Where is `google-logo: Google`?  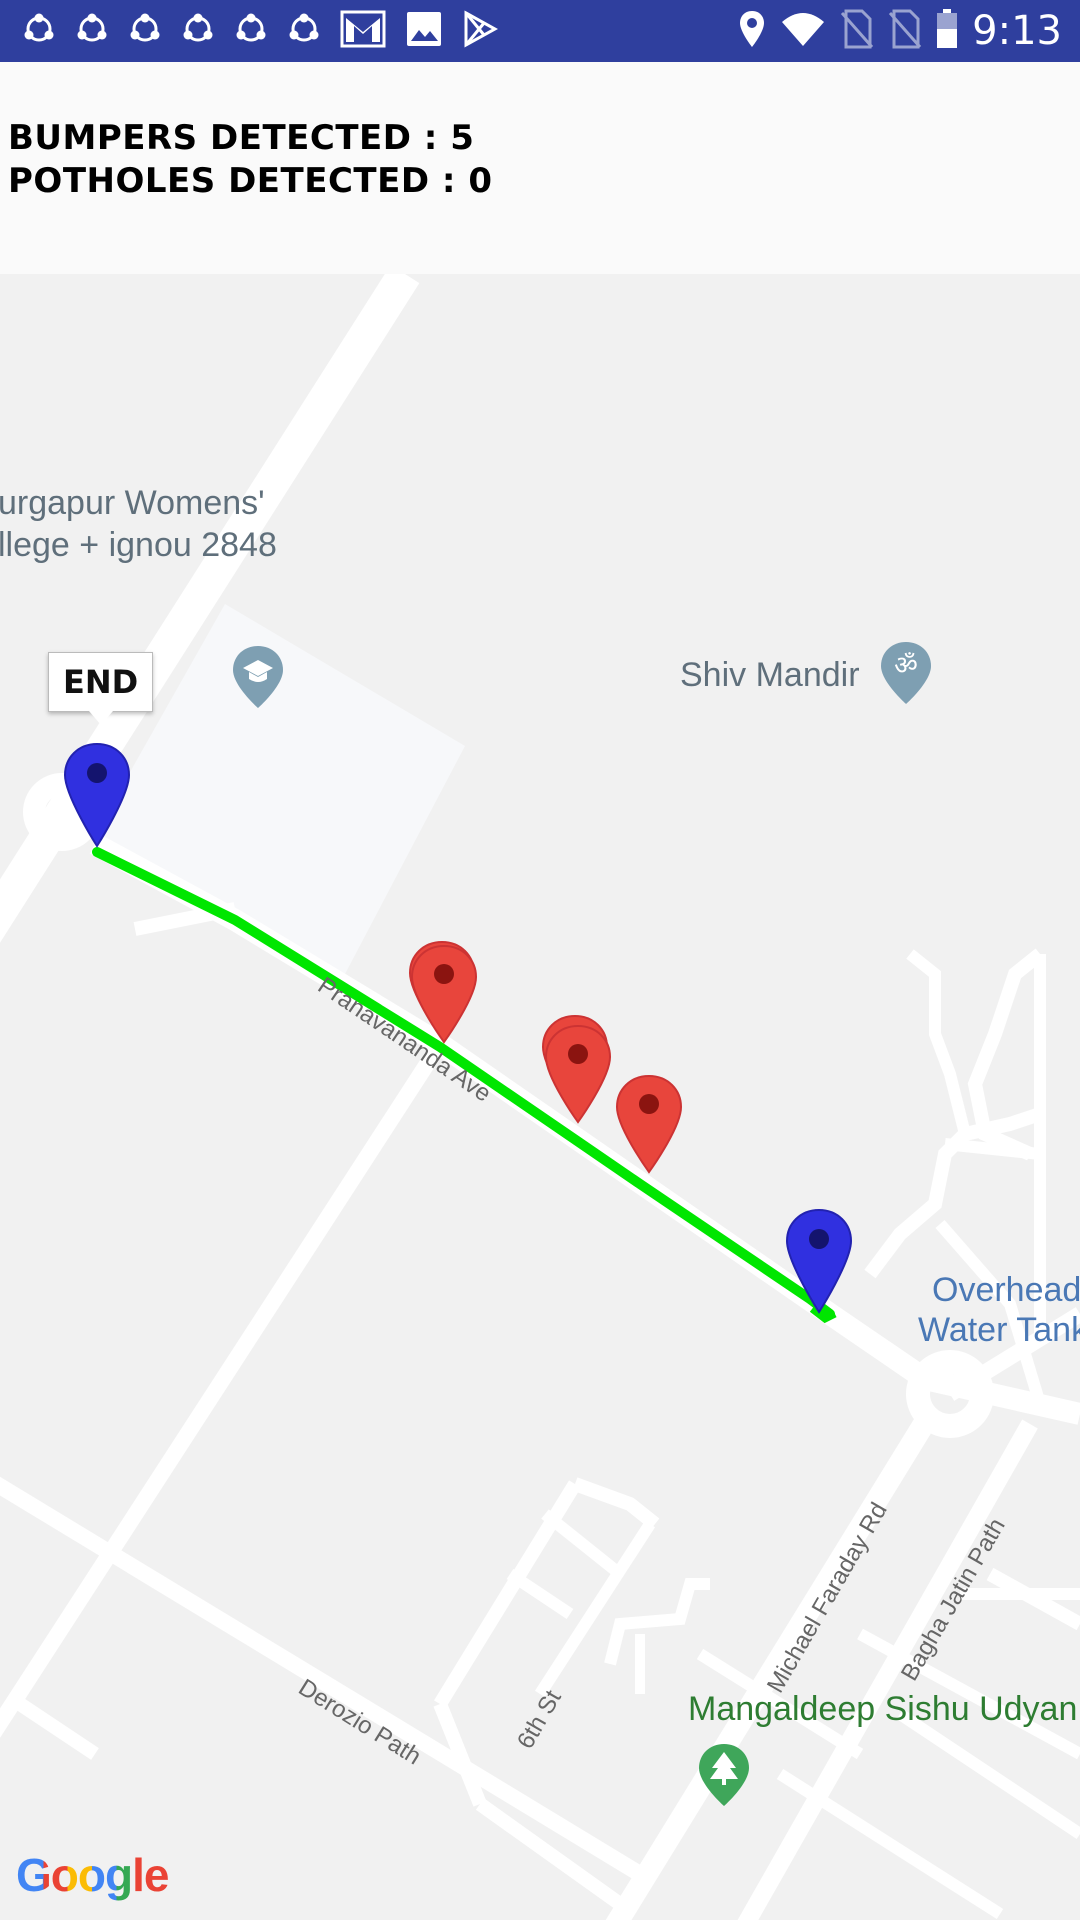 google-logo: Google is located at coordinates (92, 1875).